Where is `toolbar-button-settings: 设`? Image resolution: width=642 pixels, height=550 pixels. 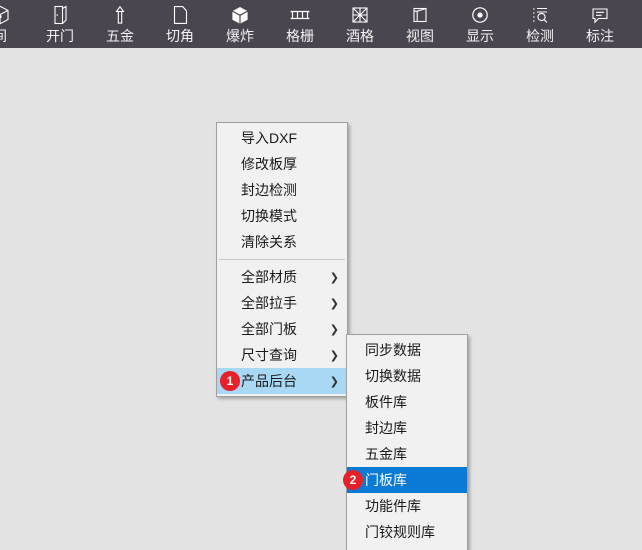
toolbar-button-settings: 设 is located at coordinates (636, 24).